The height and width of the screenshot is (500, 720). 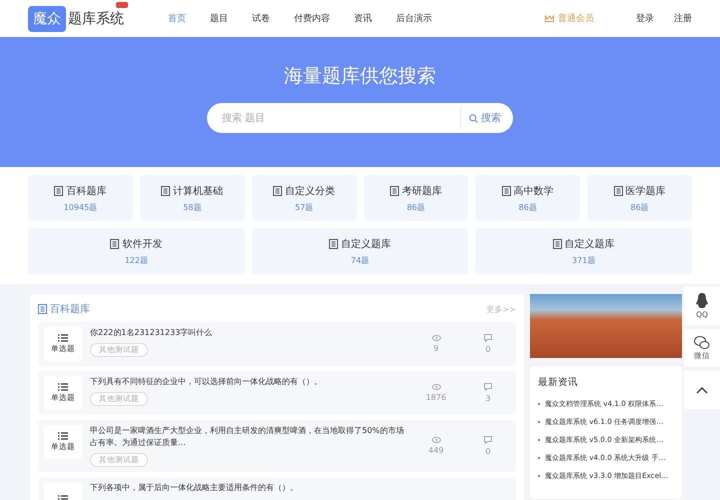 I want to click on question-title: 你222的1名231231233字叫什么, so click(x=248, y=333).